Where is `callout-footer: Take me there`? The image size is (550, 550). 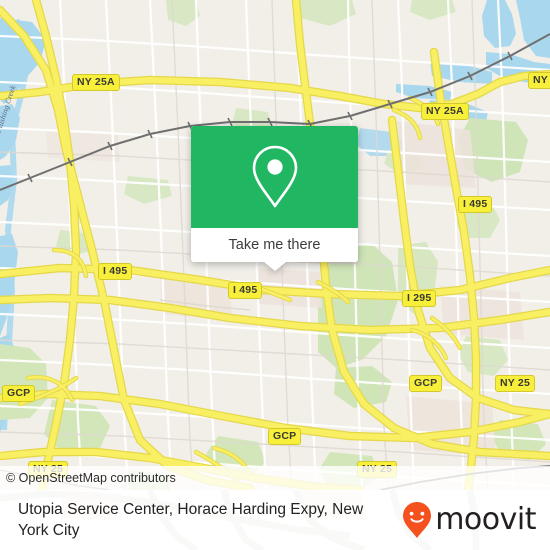
callout-footer: Take me there is located at coordinates (274, 245).